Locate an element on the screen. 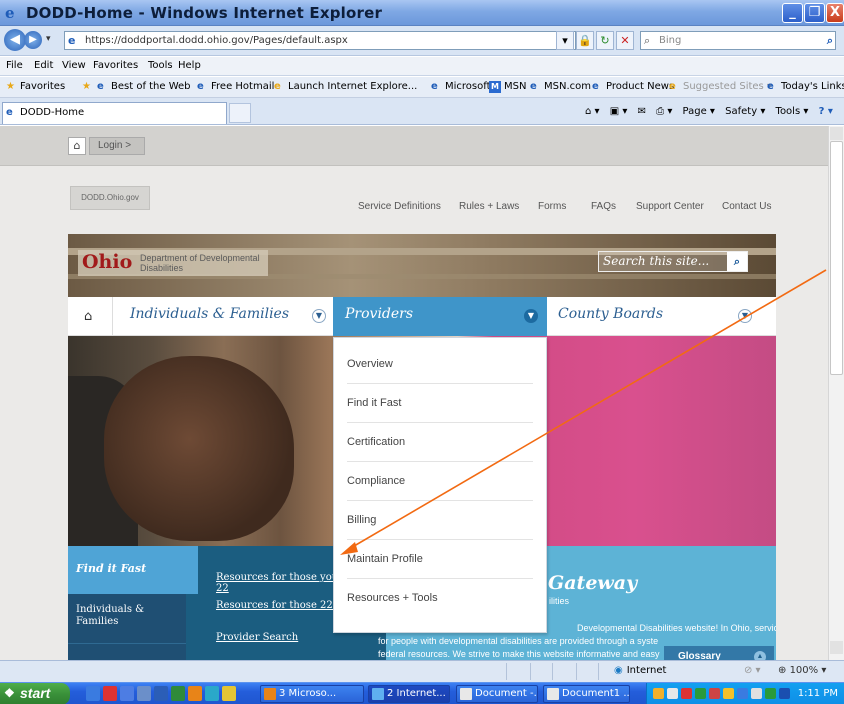 This screenshot has width=844, height=704. favorite-free-hotmail: Free Hotmail is located at coordinates (242, 87).